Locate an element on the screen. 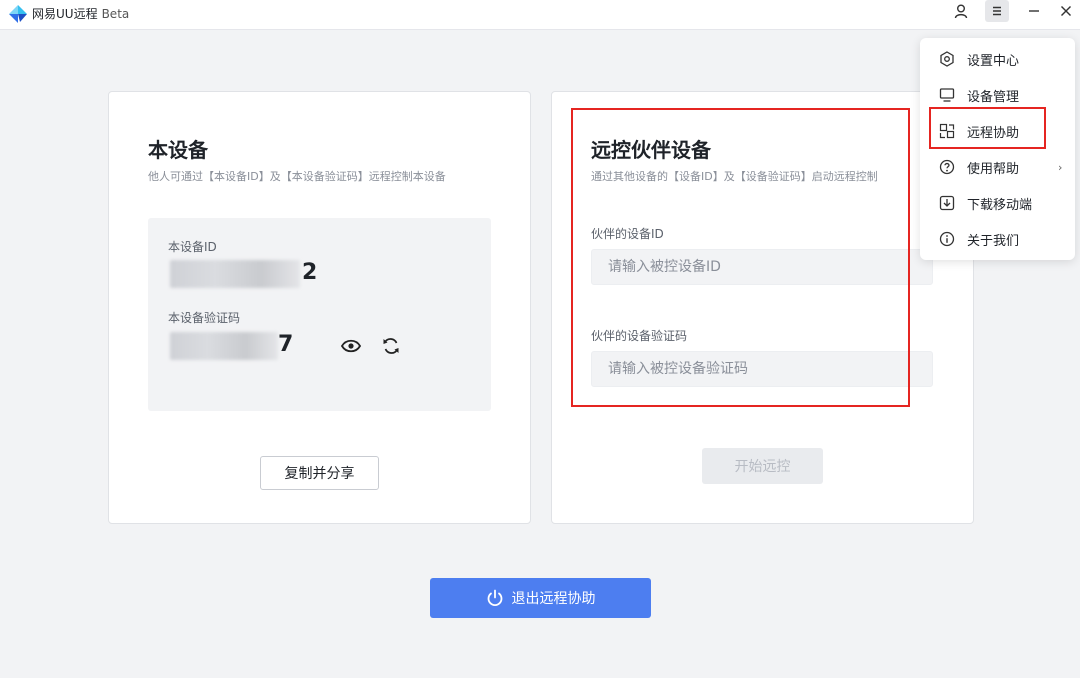  minimize-button is located at coordinates (1034, 11).